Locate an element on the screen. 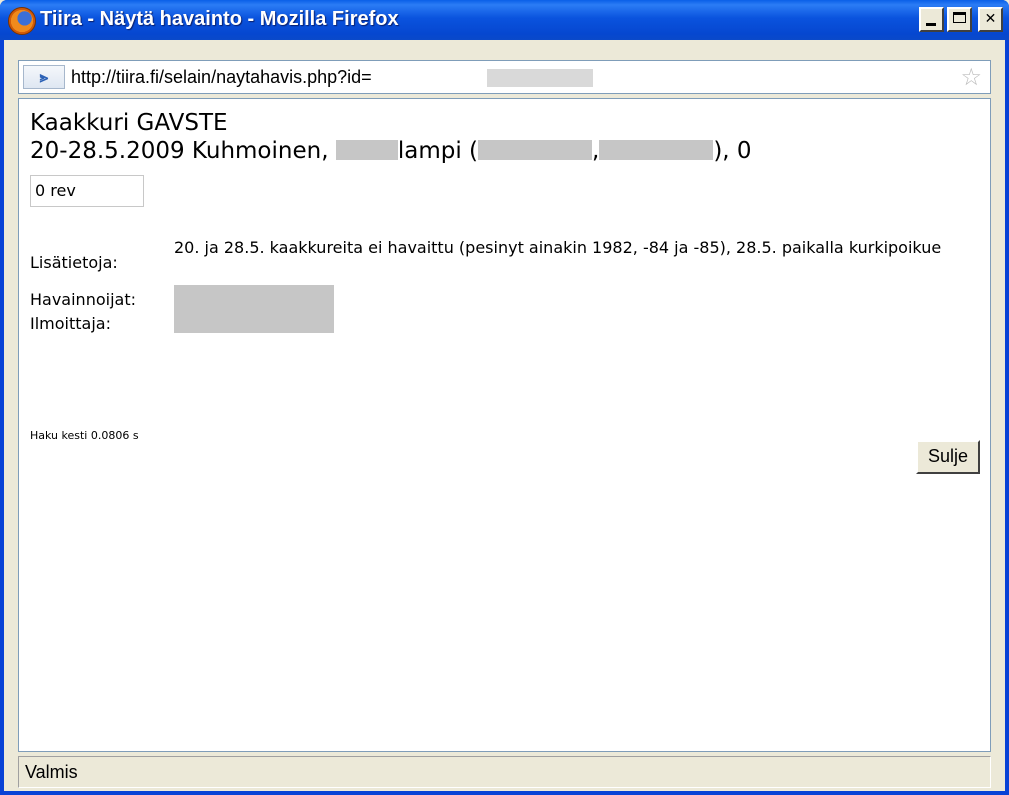 The height and width of the screenshot is (795, 1009). person-redaction is located at coordinates (254, 309).